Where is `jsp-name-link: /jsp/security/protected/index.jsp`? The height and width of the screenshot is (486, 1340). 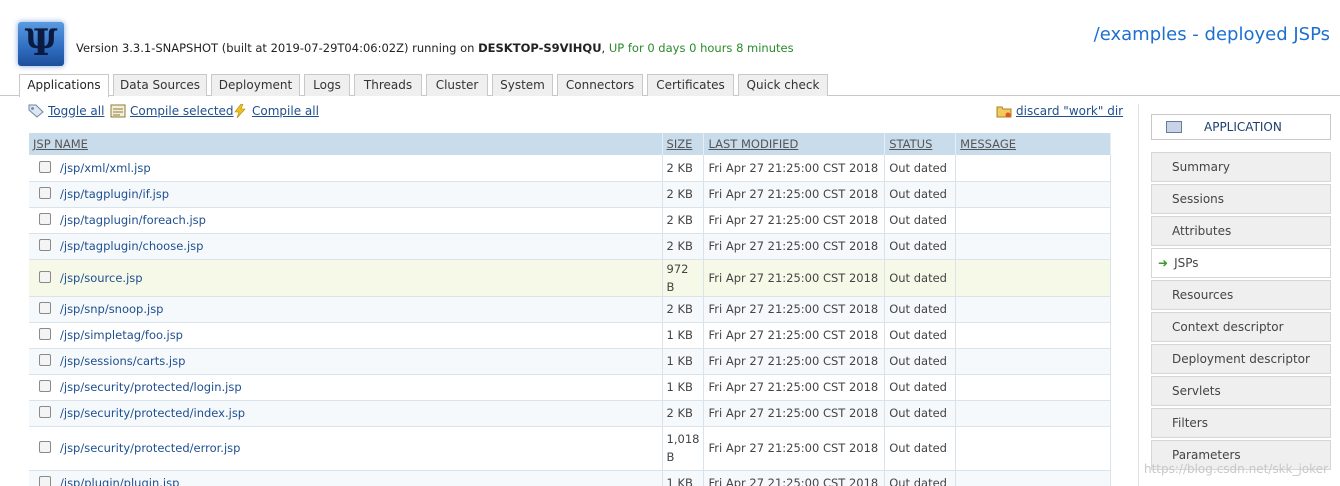 jsp-name-link: /jsp/security/protected/index.jsp is located at coordinates (152, 413).